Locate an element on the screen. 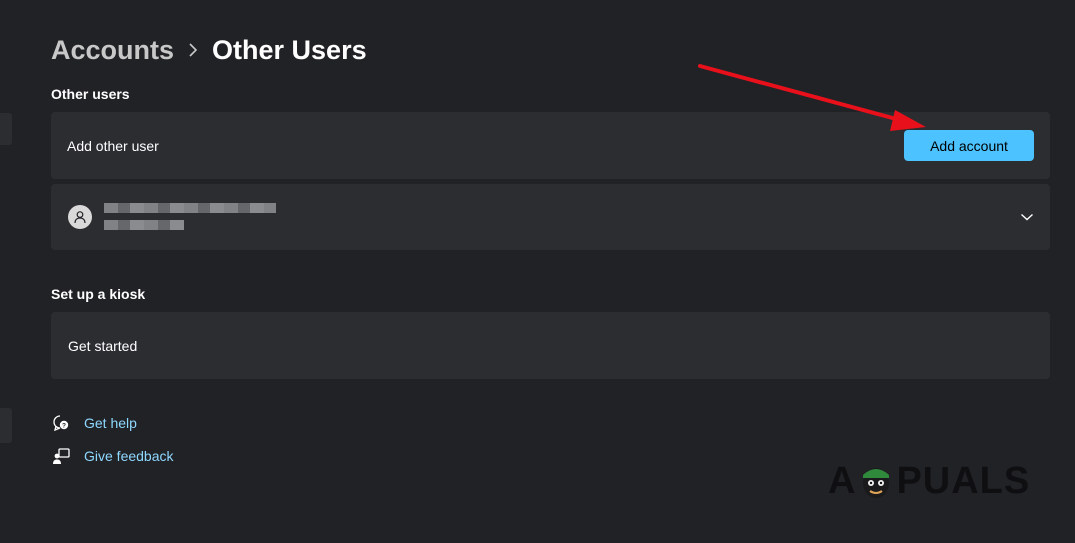 This screenshot has height=543, width=1075. add-other-user-card: Add other user Add account is located at coordinates (550, 145).